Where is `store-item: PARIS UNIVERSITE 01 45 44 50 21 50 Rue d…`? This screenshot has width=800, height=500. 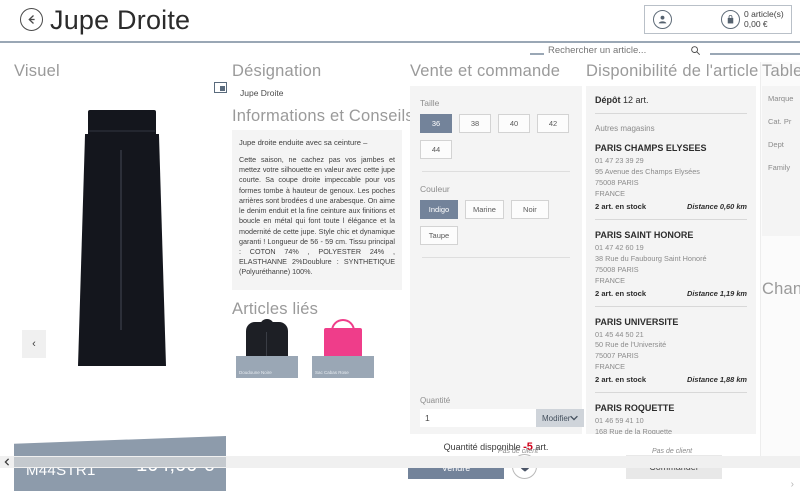
store-item: PARIS UNIVERSITE 01 45 44 50 21 50 Rue d… is located at coordinates (671, 351).